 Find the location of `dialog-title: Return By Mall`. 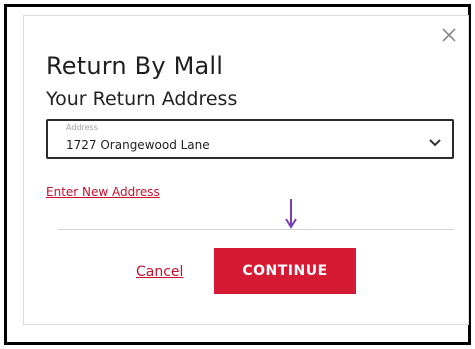

dialog-title: Return By Mall is located at coordinates (135, 66).